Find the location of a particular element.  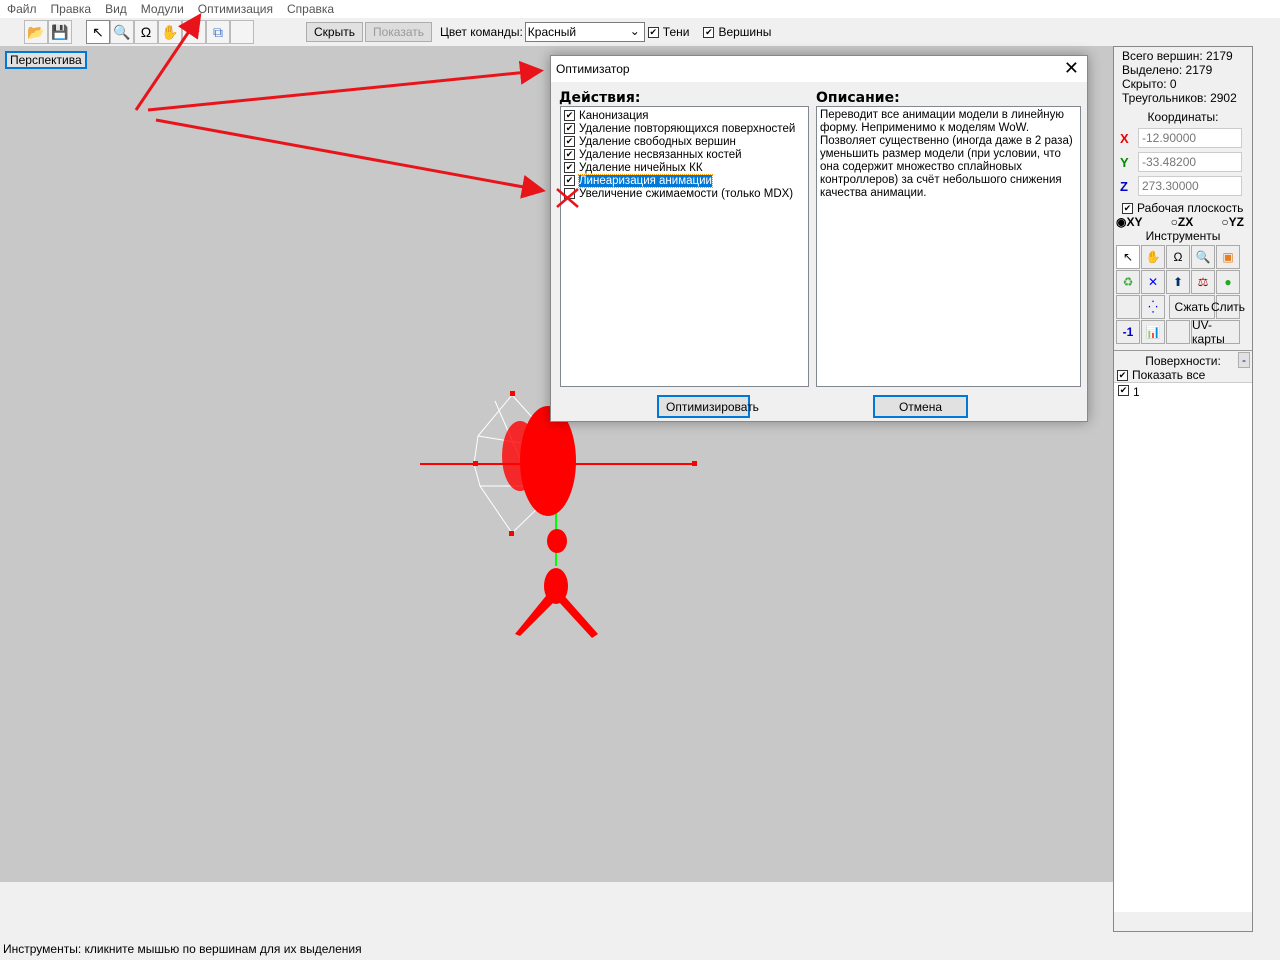

action-label: Удаление несвязанных костей is located at coordinates (660, 154).